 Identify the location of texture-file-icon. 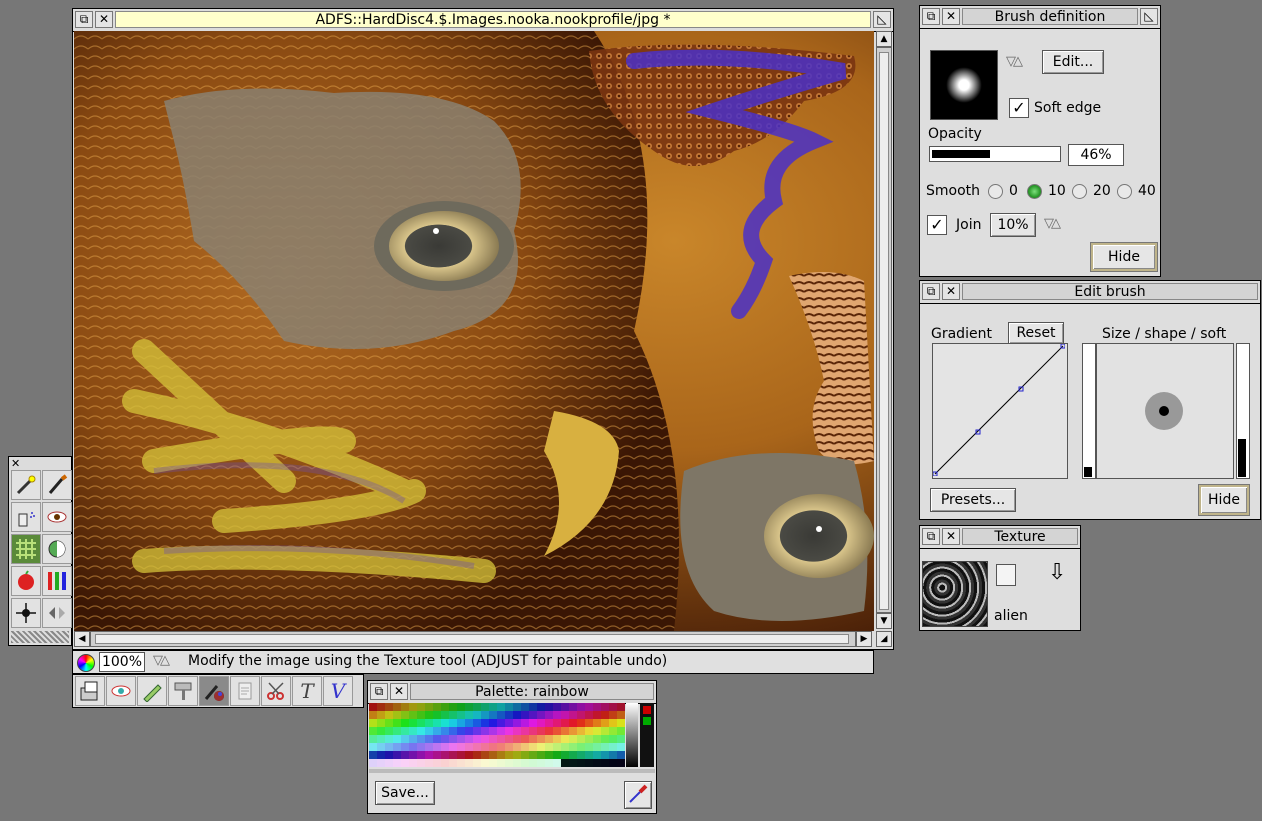
(1006, 575).